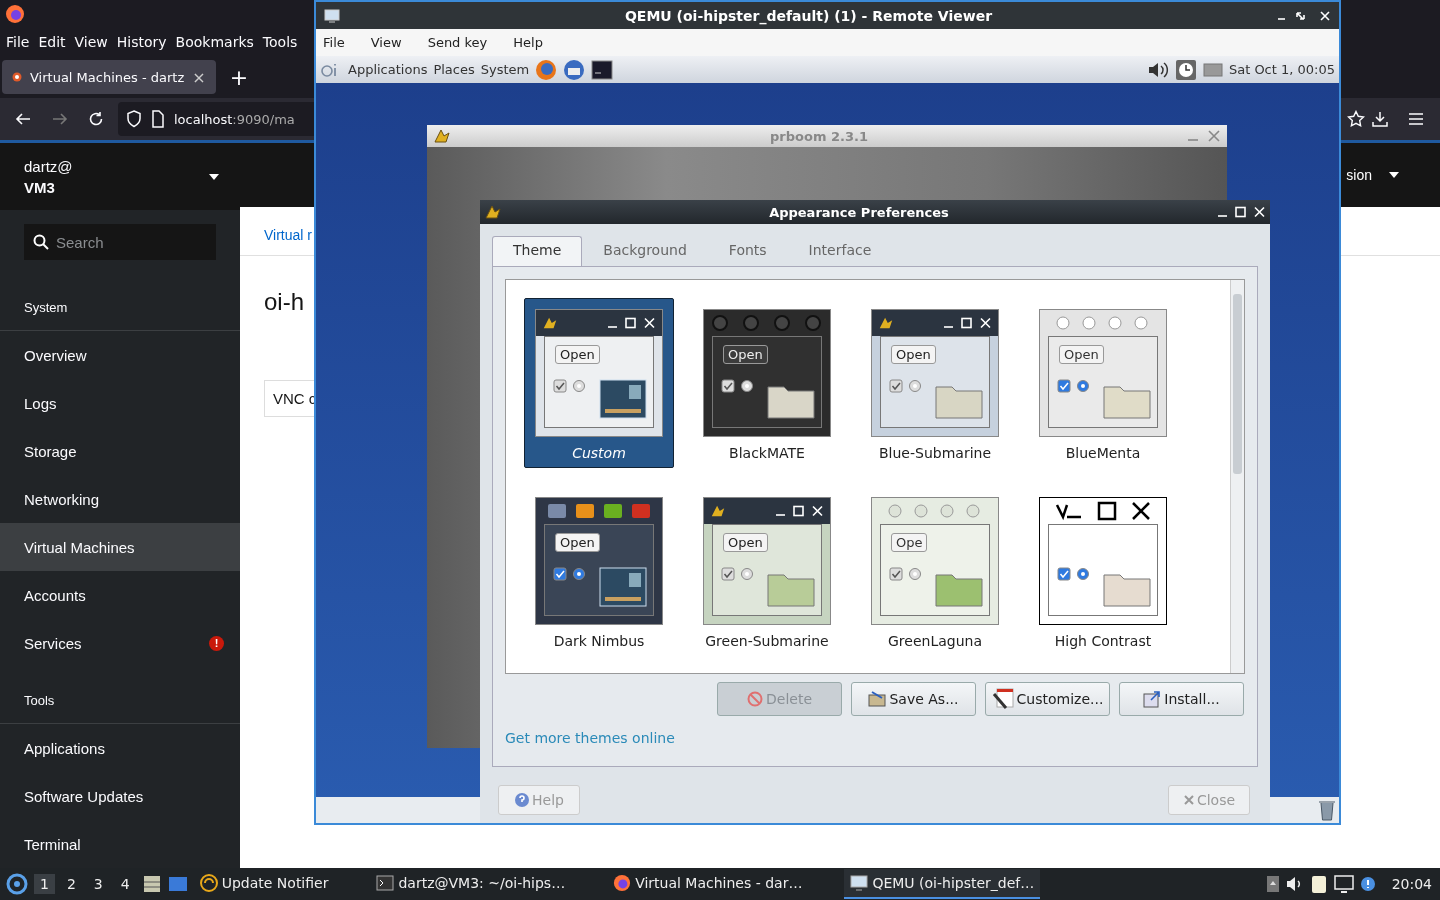 This screenshot has width=1440, height=900. Describe the element at coordinates (767, 383) in the screenshot. I see `theme-tile: Open BlackMATE` at that location.